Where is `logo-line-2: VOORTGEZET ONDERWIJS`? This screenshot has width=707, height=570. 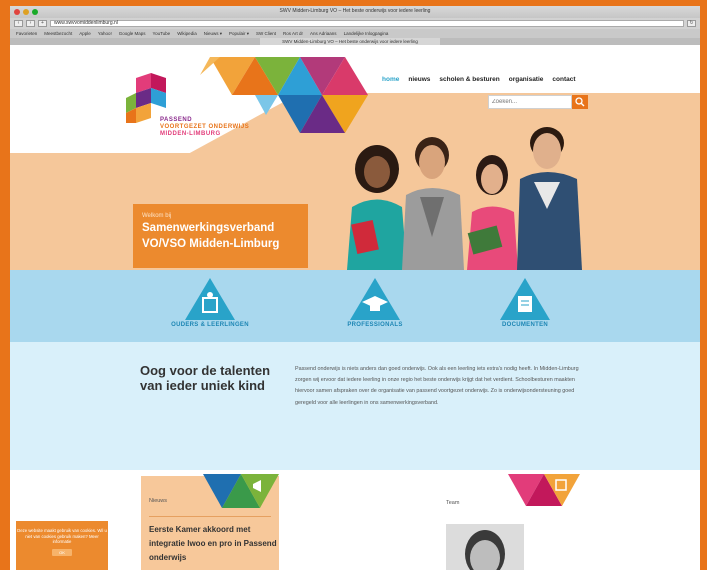 logo-line-2: VOORTGEZET ONDERWIJS is located at coordinates (205, 127).